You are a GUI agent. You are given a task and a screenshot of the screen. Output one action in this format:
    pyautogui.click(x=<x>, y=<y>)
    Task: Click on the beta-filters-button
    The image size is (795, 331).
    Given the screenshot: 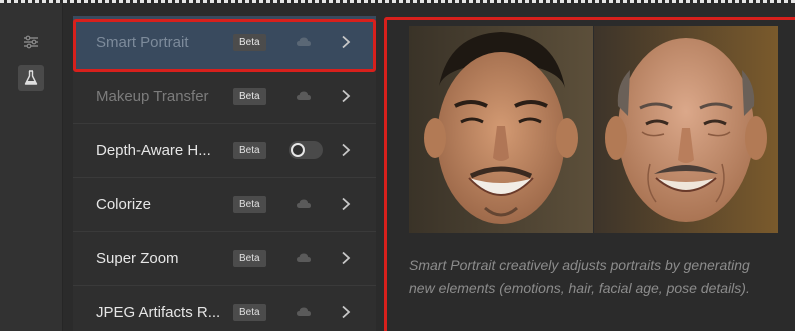 What is the action you would take?
    pyautogui.click(x=31, y=78)
    